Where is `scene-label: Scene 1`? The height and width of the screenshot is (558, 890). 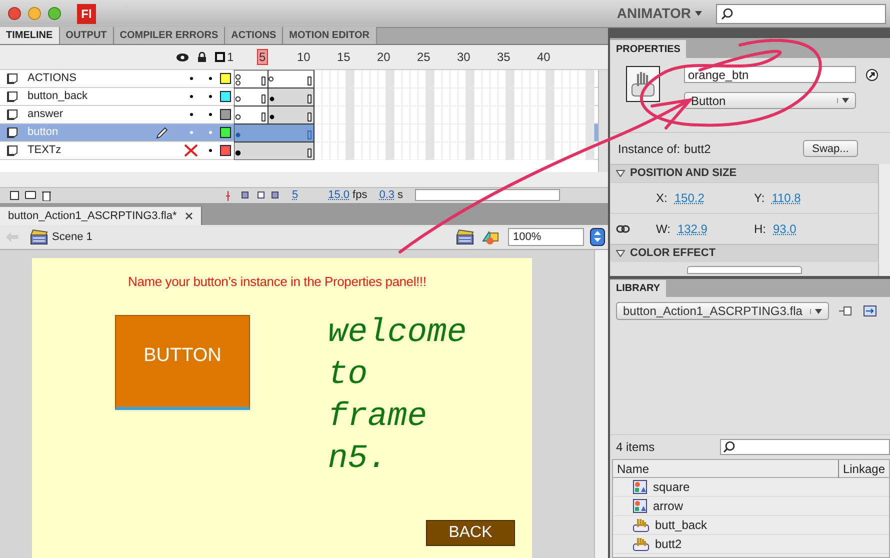
scene-label: Scene 1 is located at coordinates (72, 237).